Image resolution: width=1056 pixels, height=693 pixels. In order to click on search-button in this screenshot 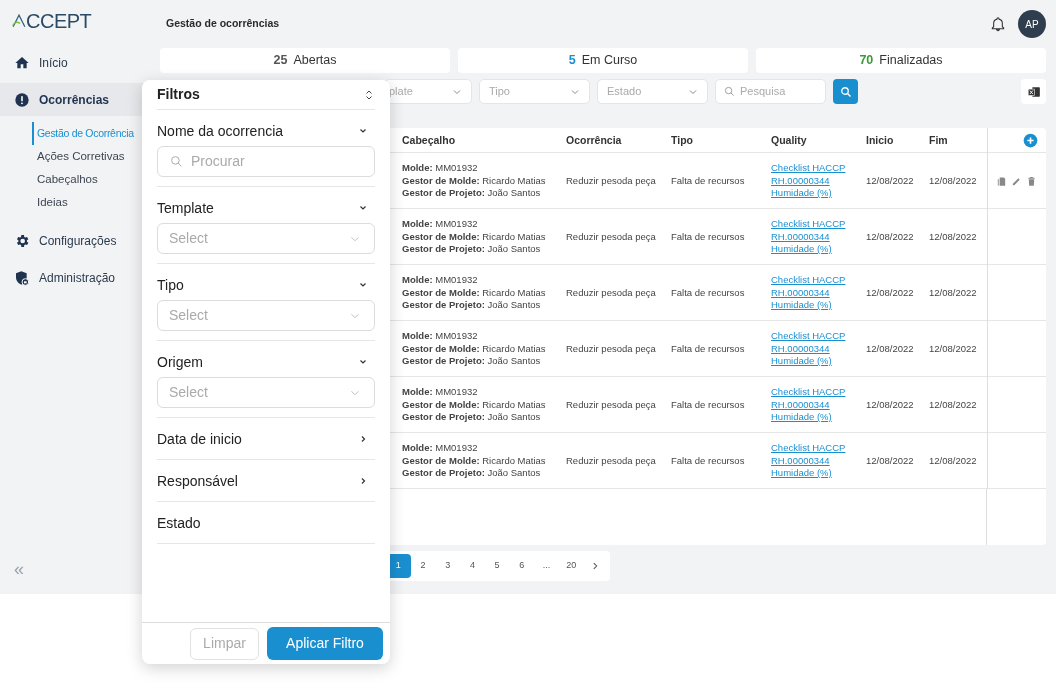, I will do `click(845, 91)`.